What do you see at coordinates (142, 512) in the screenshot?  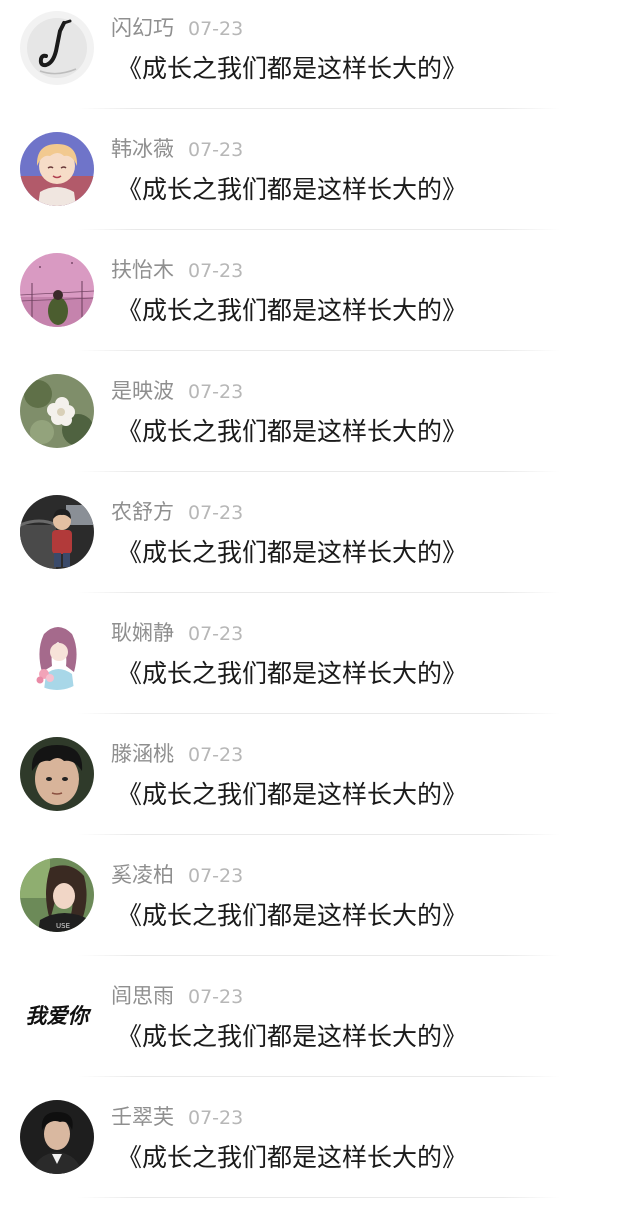 I see `username: 农舒方` at bounding box center [142, 512].